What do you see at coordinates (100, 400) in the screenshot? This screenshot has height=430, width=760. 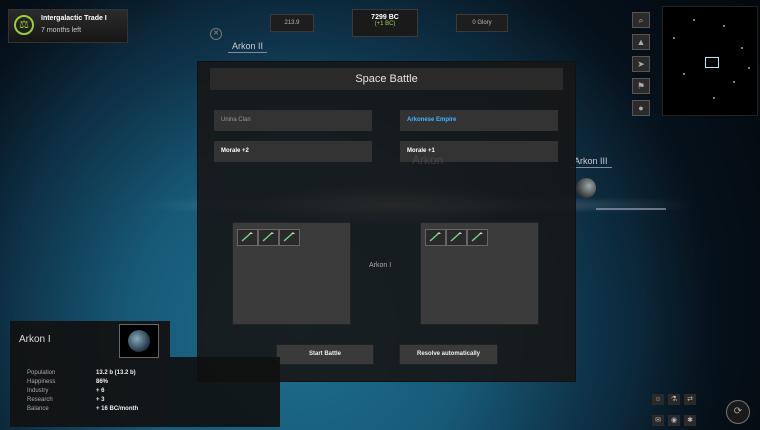 I see `stat-value: + 3` at bounding box center [100, 400].